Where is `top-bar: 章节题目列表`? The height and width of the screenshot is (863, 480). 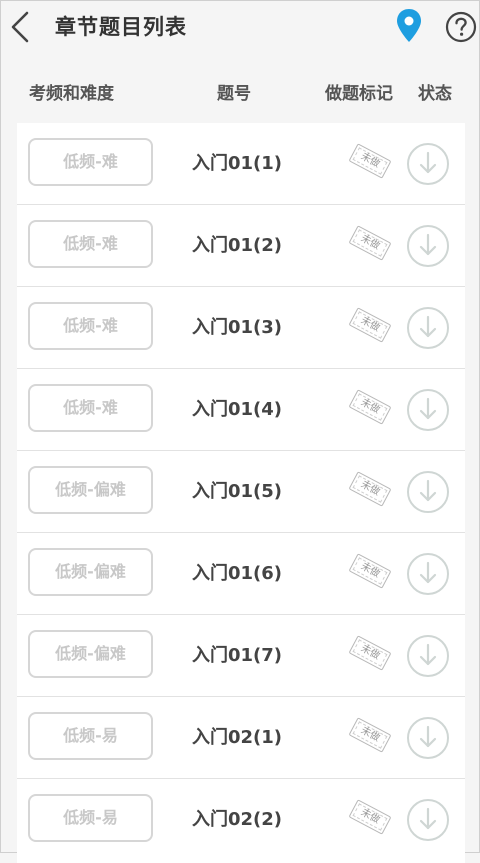
top-bar: 章节题目列表 is located at coordinates (240, 27).